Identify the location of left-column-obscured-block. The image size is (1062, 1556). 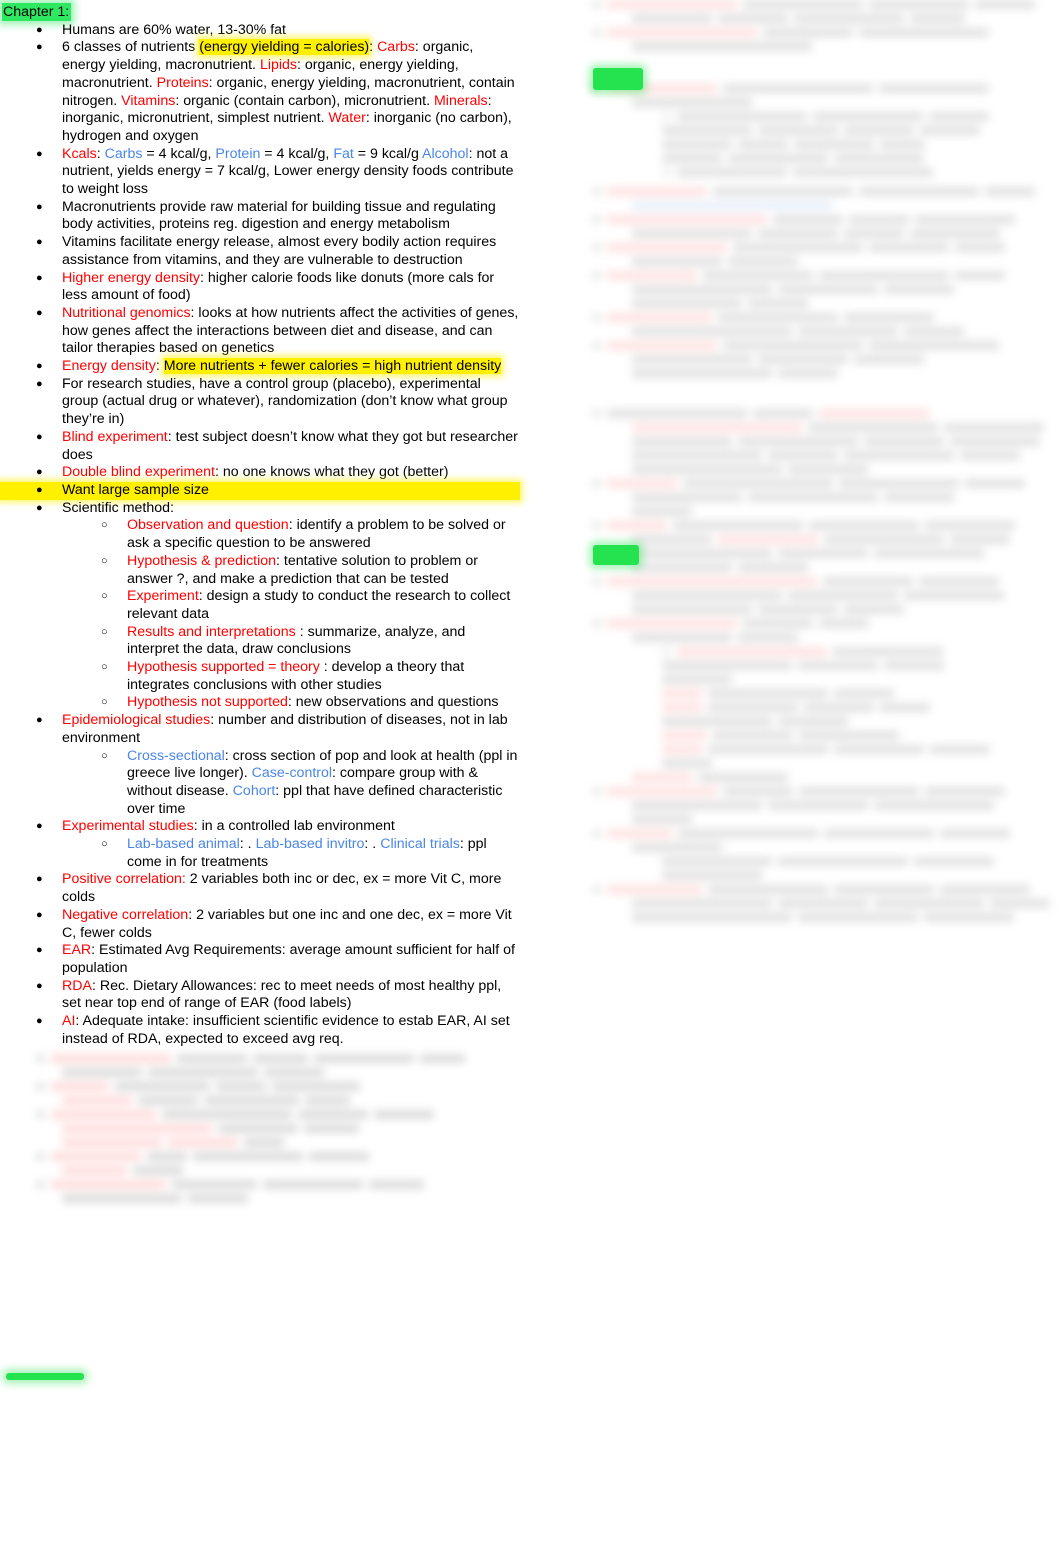
(260, 1129).